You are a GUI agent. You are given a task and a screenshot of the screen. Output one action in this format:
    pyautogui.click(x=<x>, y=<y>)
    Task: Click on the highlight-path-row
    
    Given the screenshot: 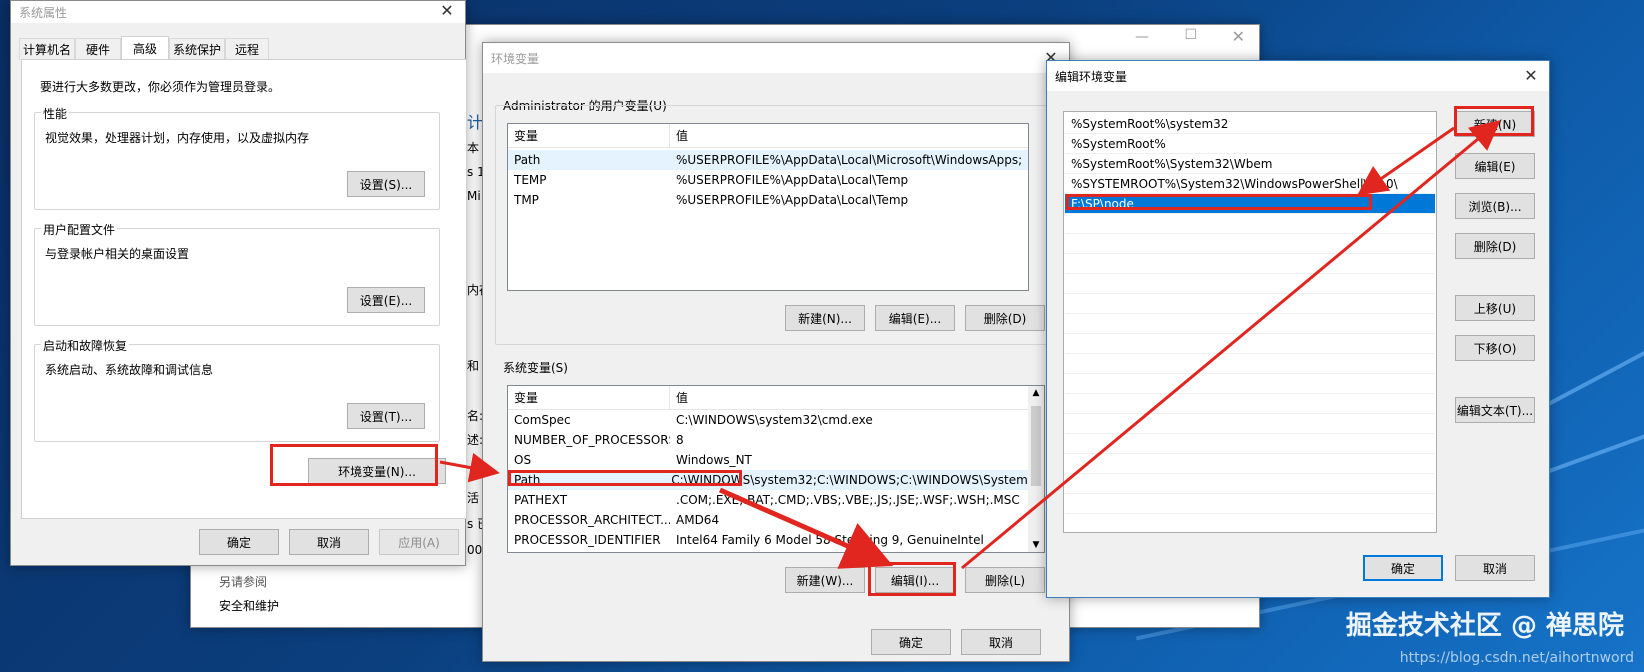 What is the action you would take?
    pyautogui.click(x=625, y=478)
    